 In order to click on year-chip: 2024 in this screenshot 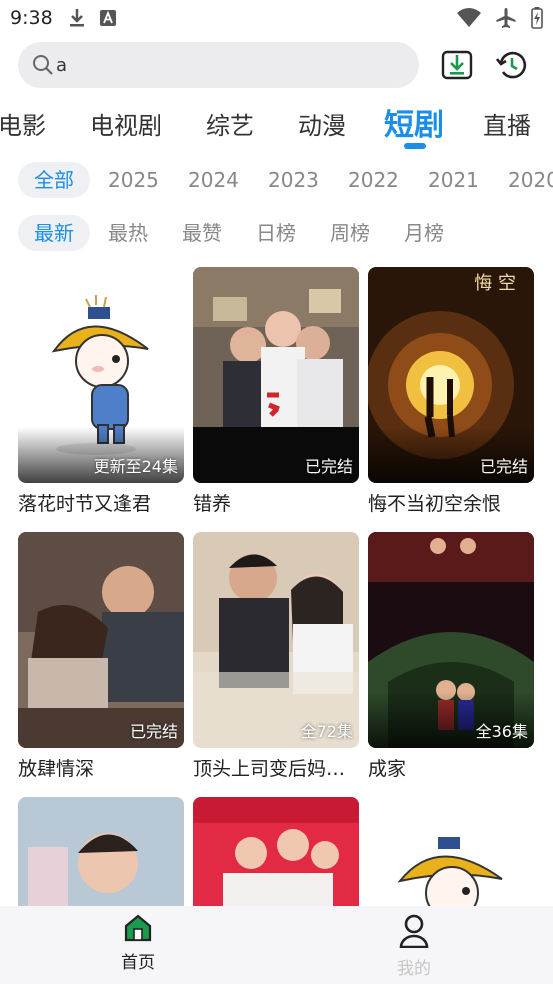, I will do `click(213, 180)`.